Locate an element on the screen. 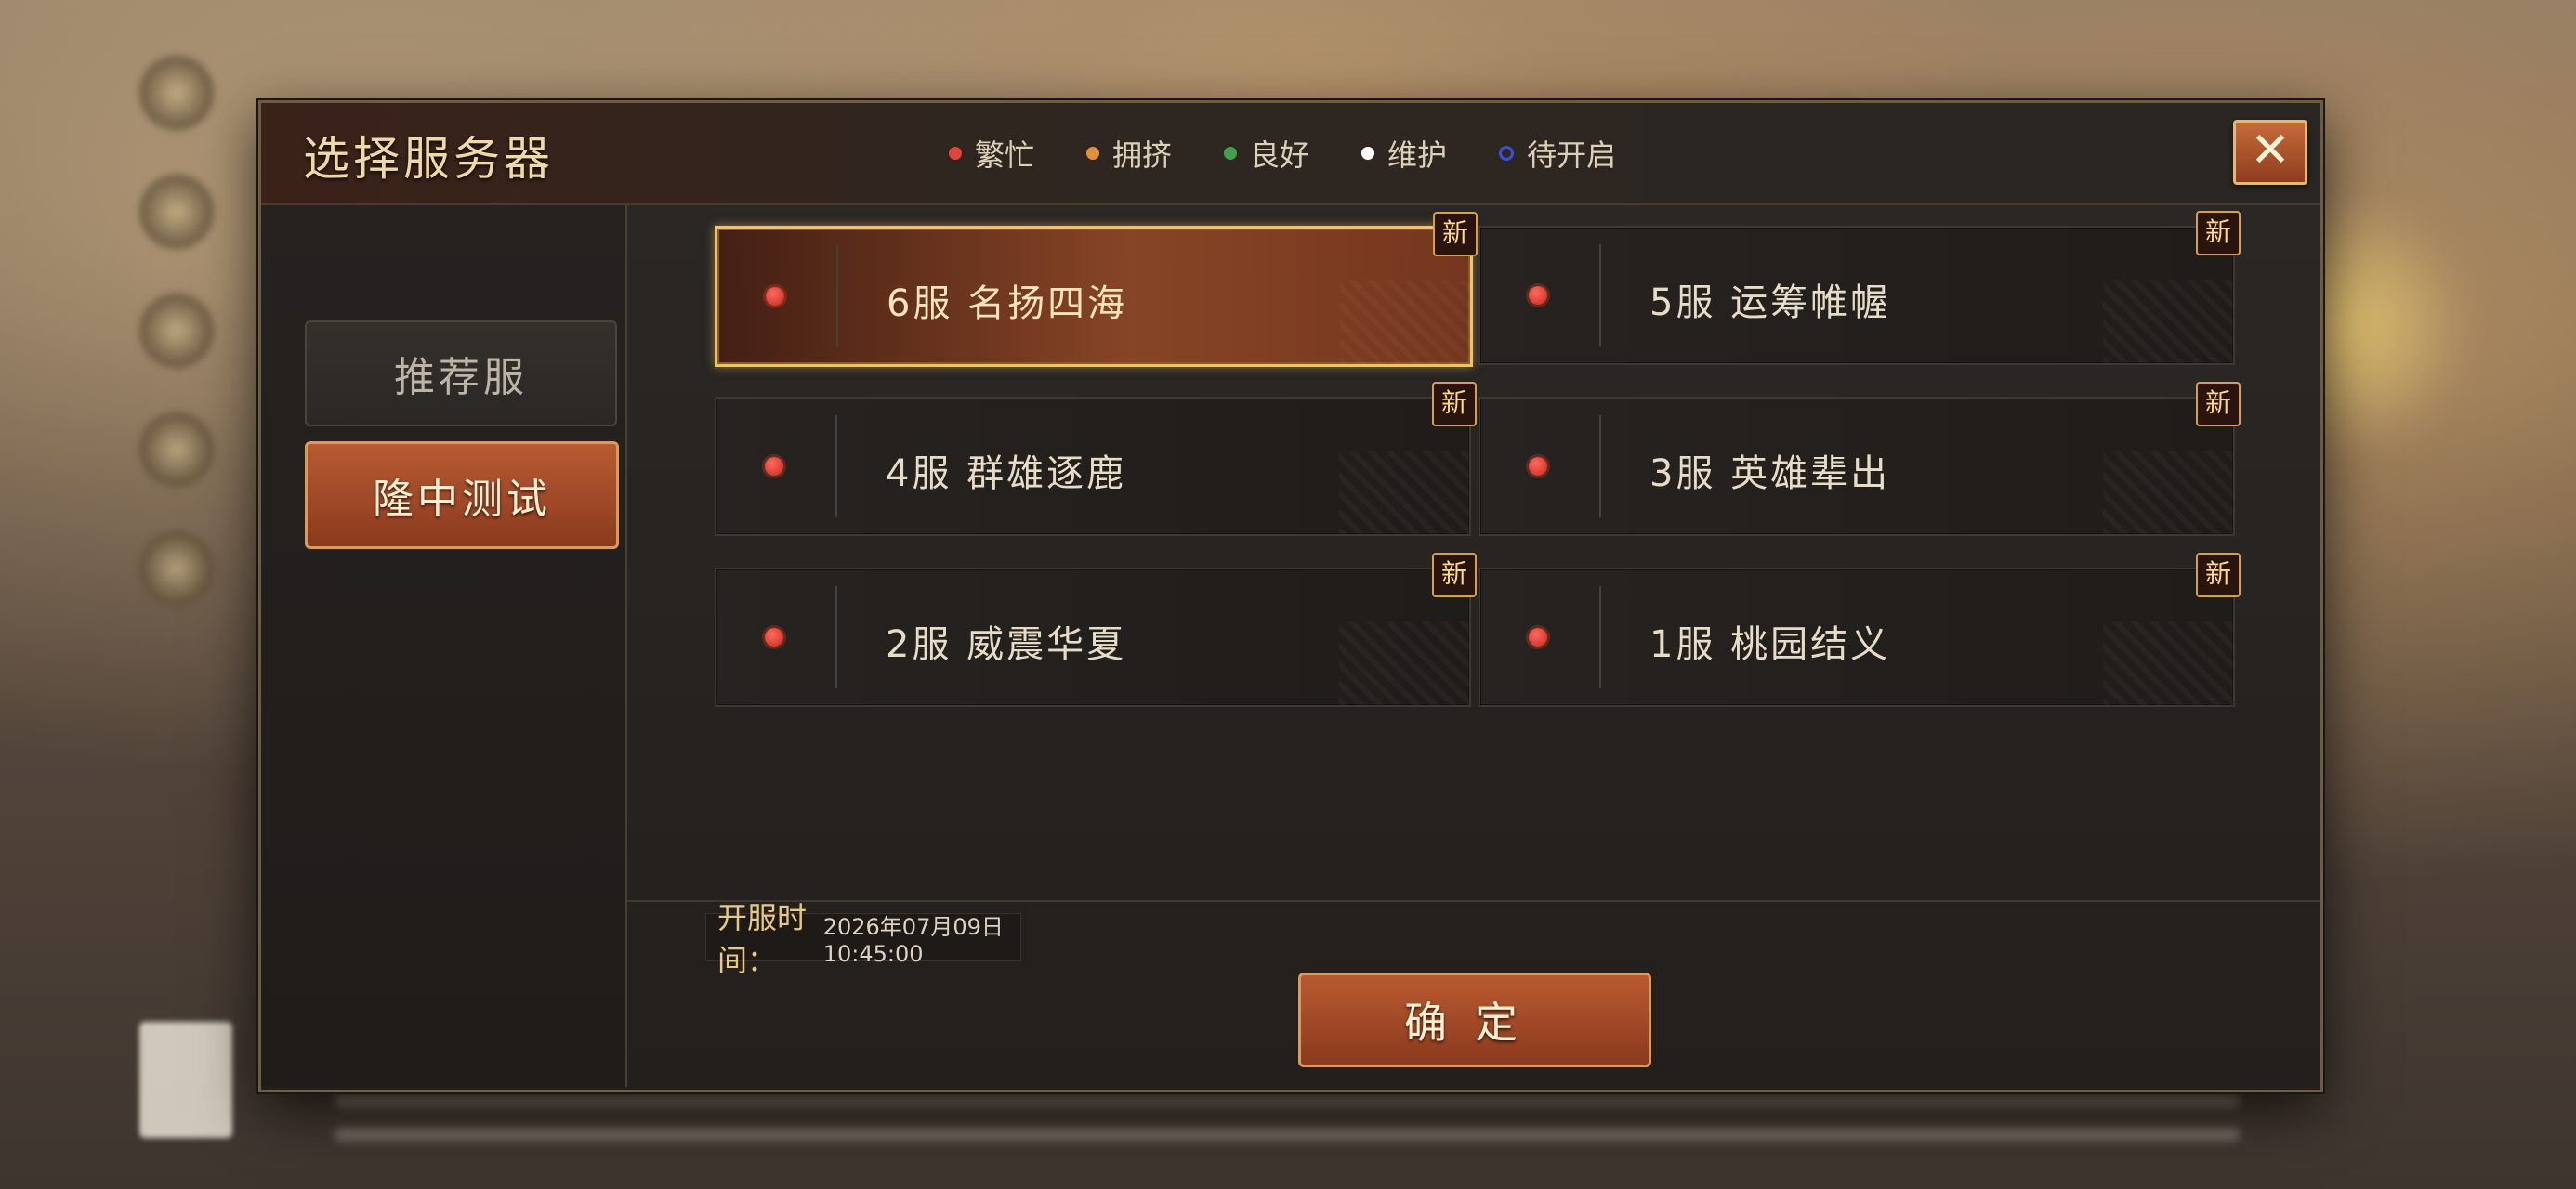 This screenshot has width=2576, height=1189. legend-label: 维护 is located at coordinates (1417, 155).